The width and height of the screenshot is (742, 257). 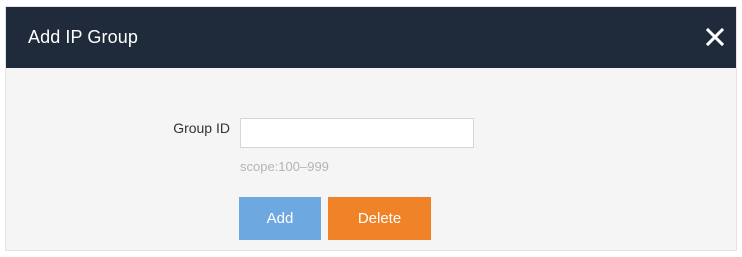 I want to click on group-id-label: Group ID, so click(x=201, y=128).